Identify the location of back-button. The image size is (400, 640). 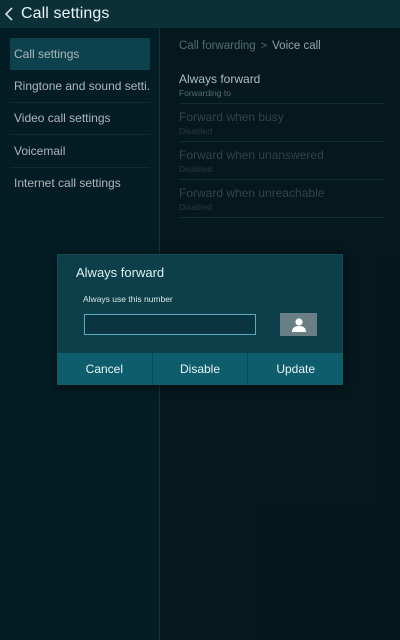
(10, 14).